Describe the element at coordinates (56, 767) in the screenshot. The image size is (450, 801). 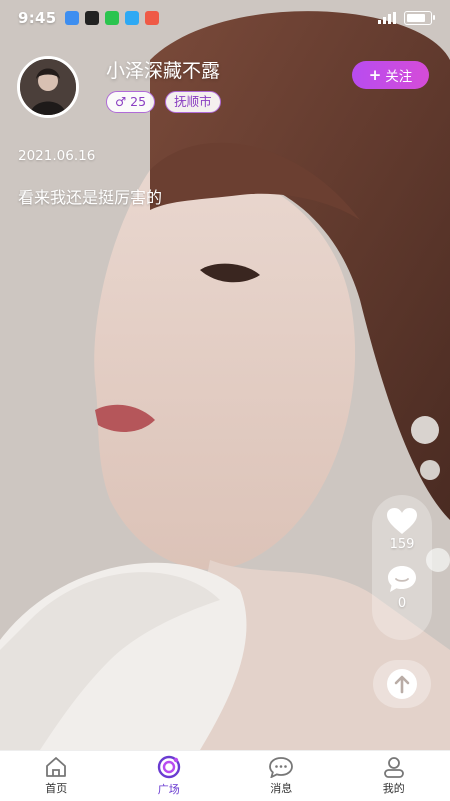
I see `home-icon` at that location.